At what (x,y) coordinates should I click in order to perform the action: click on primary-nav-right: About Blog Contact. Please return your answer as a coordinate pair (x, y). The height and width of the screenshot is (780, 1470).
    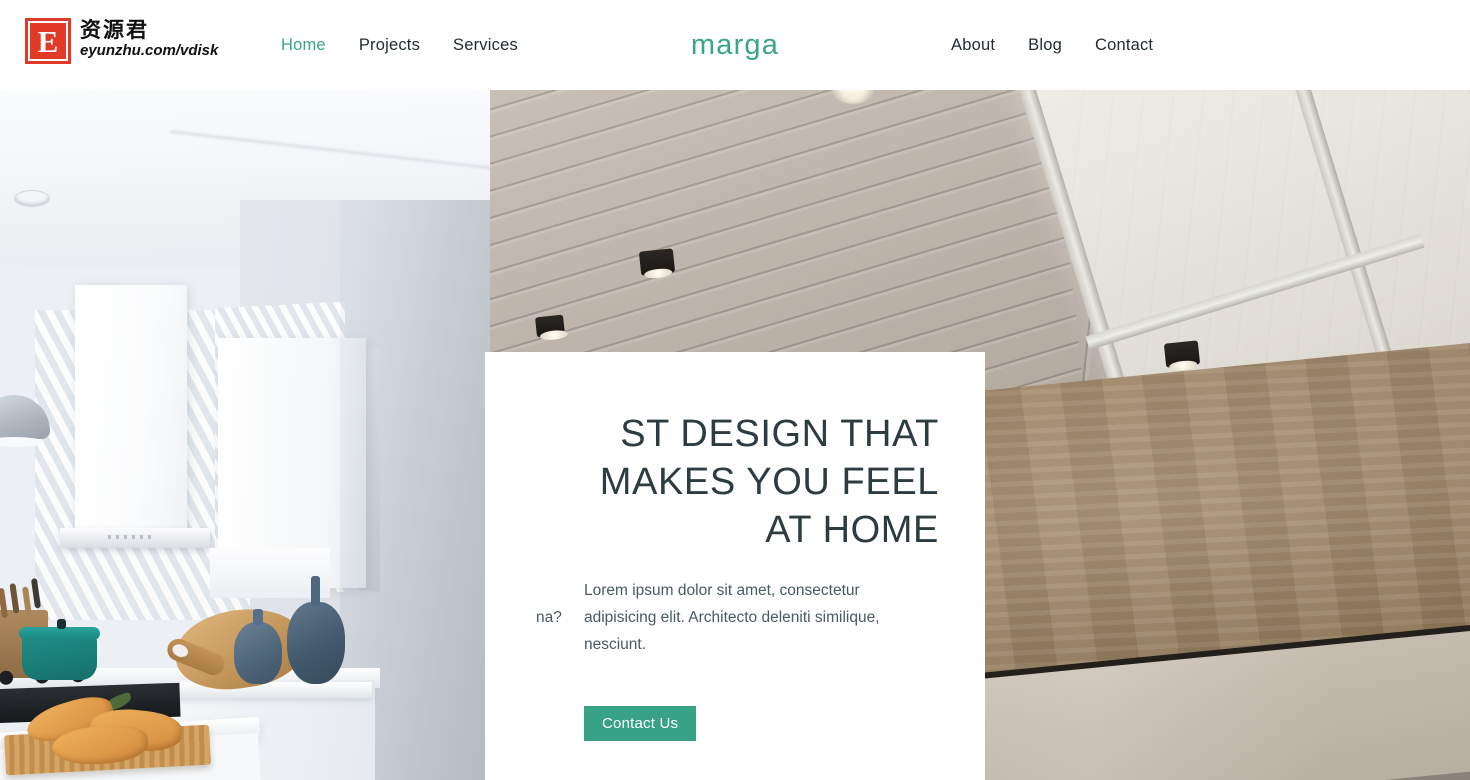
    Looking at the image, I should click on (1052, 45).